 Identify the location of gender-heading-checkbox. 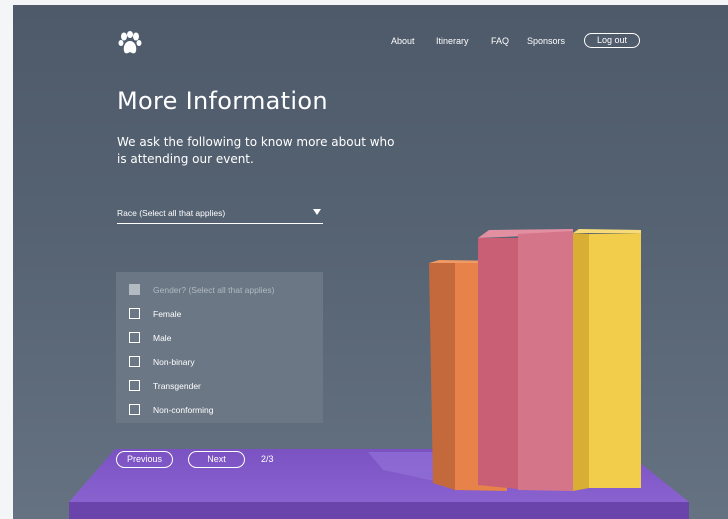
(134, 289).